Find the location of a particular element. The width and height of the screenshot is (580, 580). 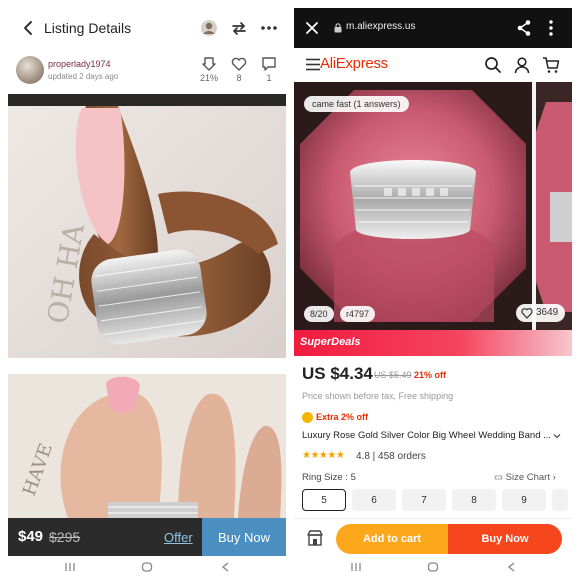

like-stat: 8 is located at coordinates (239, 69).